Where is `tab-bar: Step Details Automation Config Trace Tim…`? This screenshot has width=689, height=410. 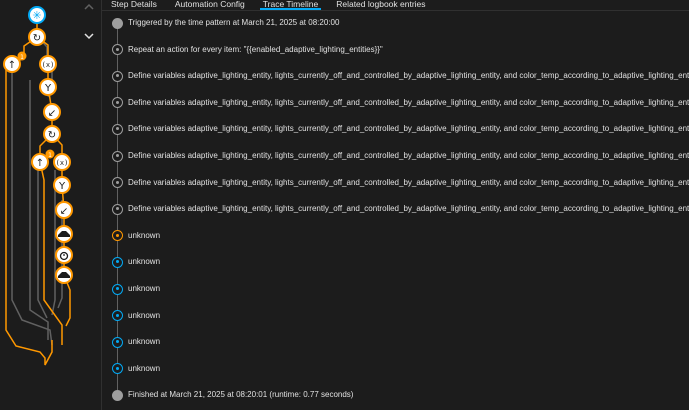
tab-bar: Step Details Automation Config Trace Tim… is located at coordinates (395, 5).